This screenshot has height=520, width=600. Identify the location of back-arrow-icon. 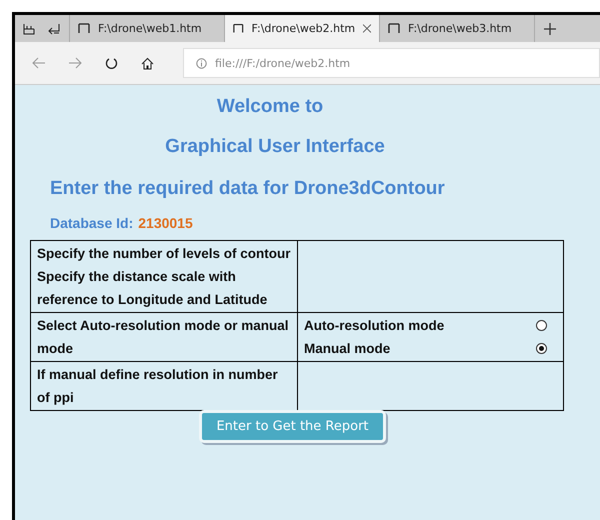
(39, 63).